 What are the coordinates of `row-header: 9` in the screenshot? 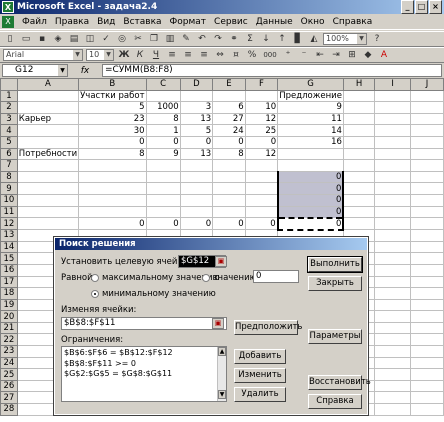 It's located at (9, 188).